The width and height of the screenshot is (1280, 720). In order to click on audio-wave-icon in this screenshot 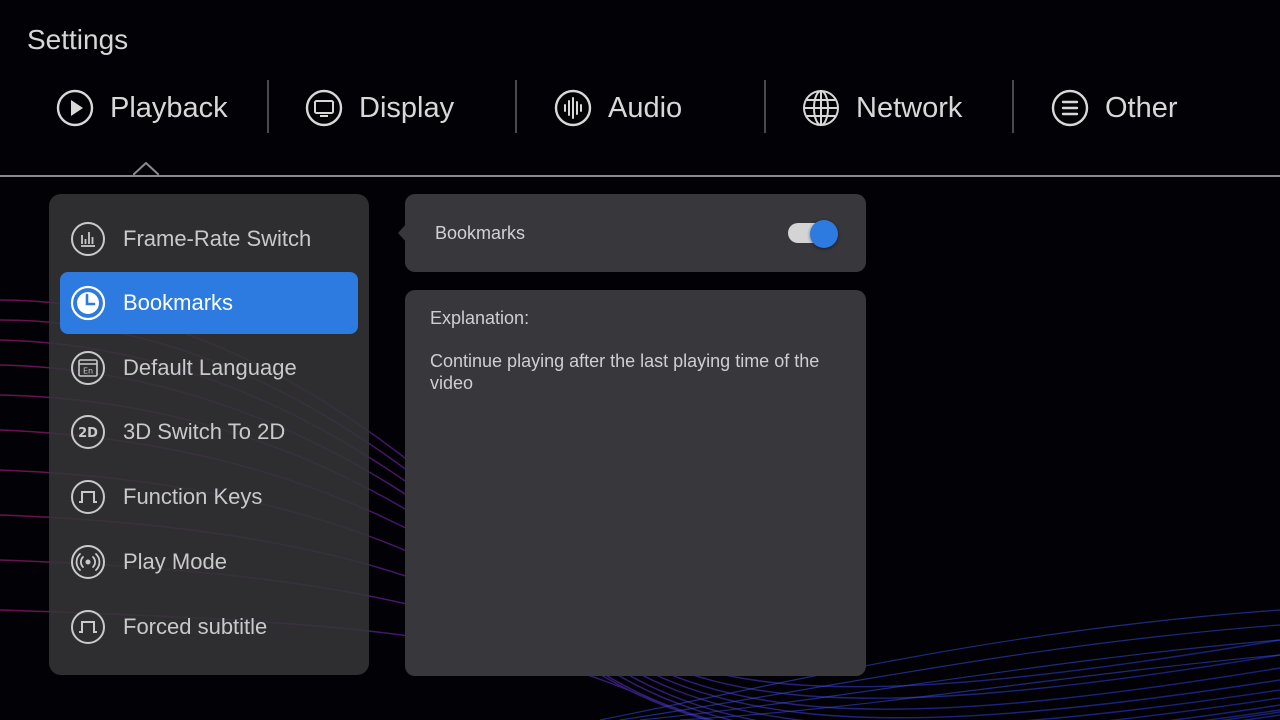, I will do `click(573, 108)`.